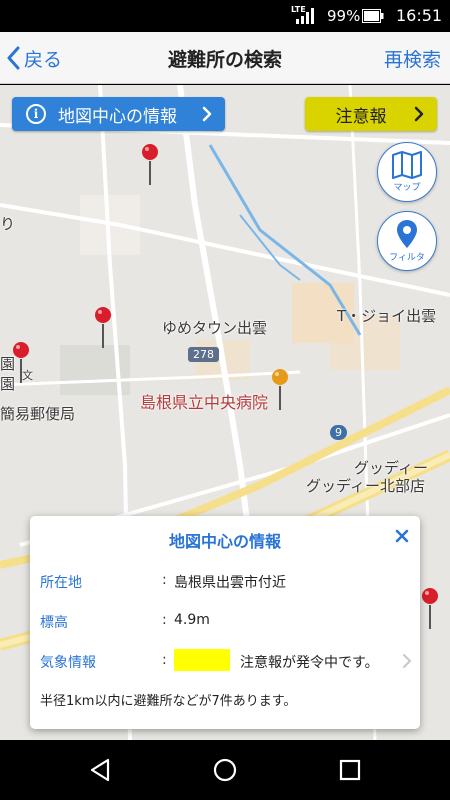 This screenshot has height=800, width=450. What do you see at coordinates (54, 623) in the screenshot?
I see `elevation-key: 標高` at bounding box center [54, 623].